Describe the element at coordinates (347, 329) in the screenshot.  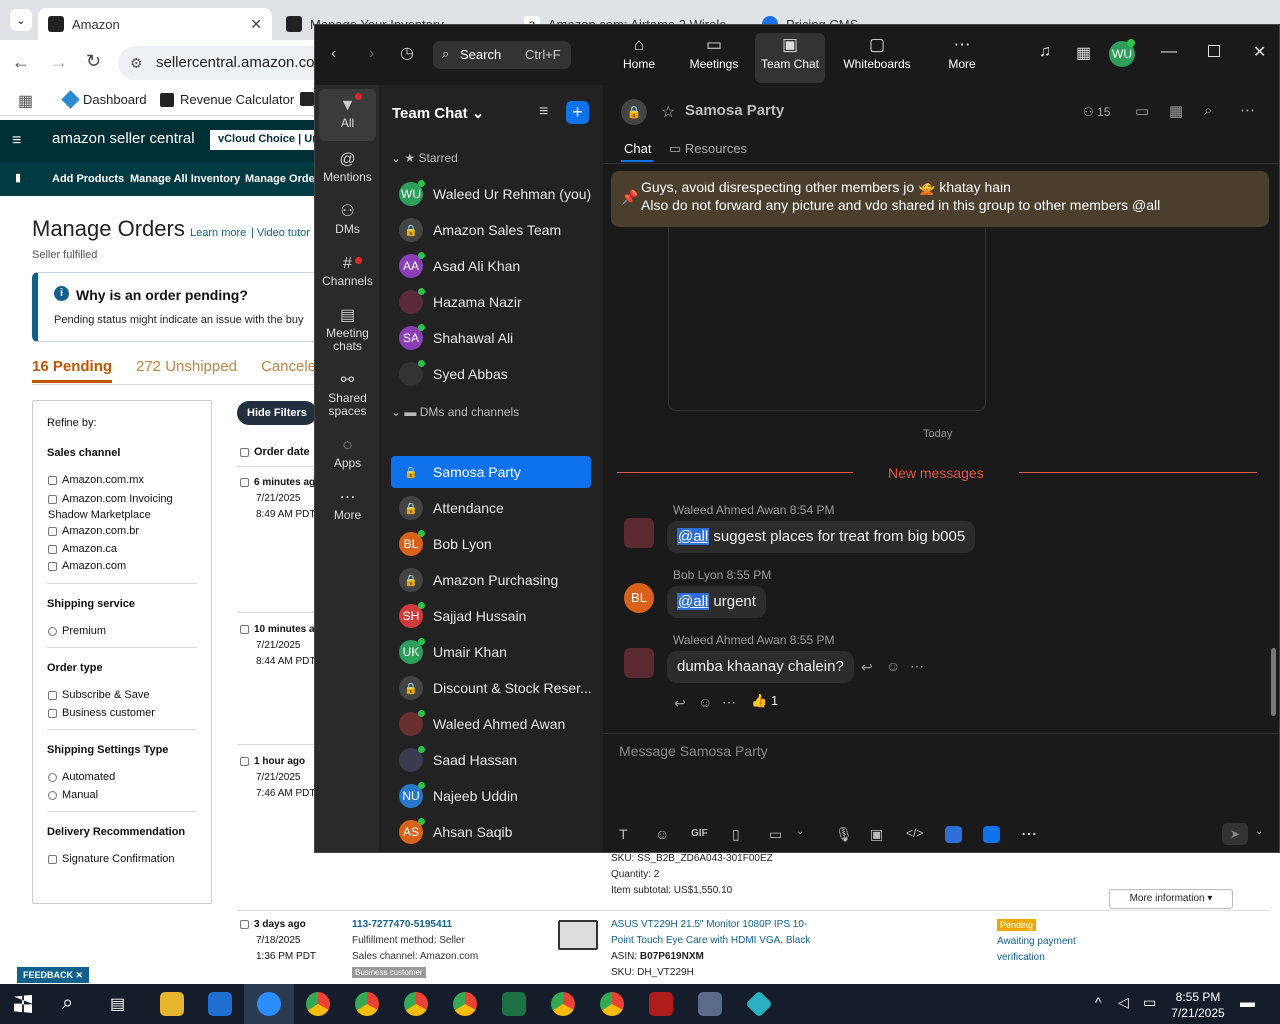
I see `rail-meeting-chats: ▤ Meeting chats` at that location.